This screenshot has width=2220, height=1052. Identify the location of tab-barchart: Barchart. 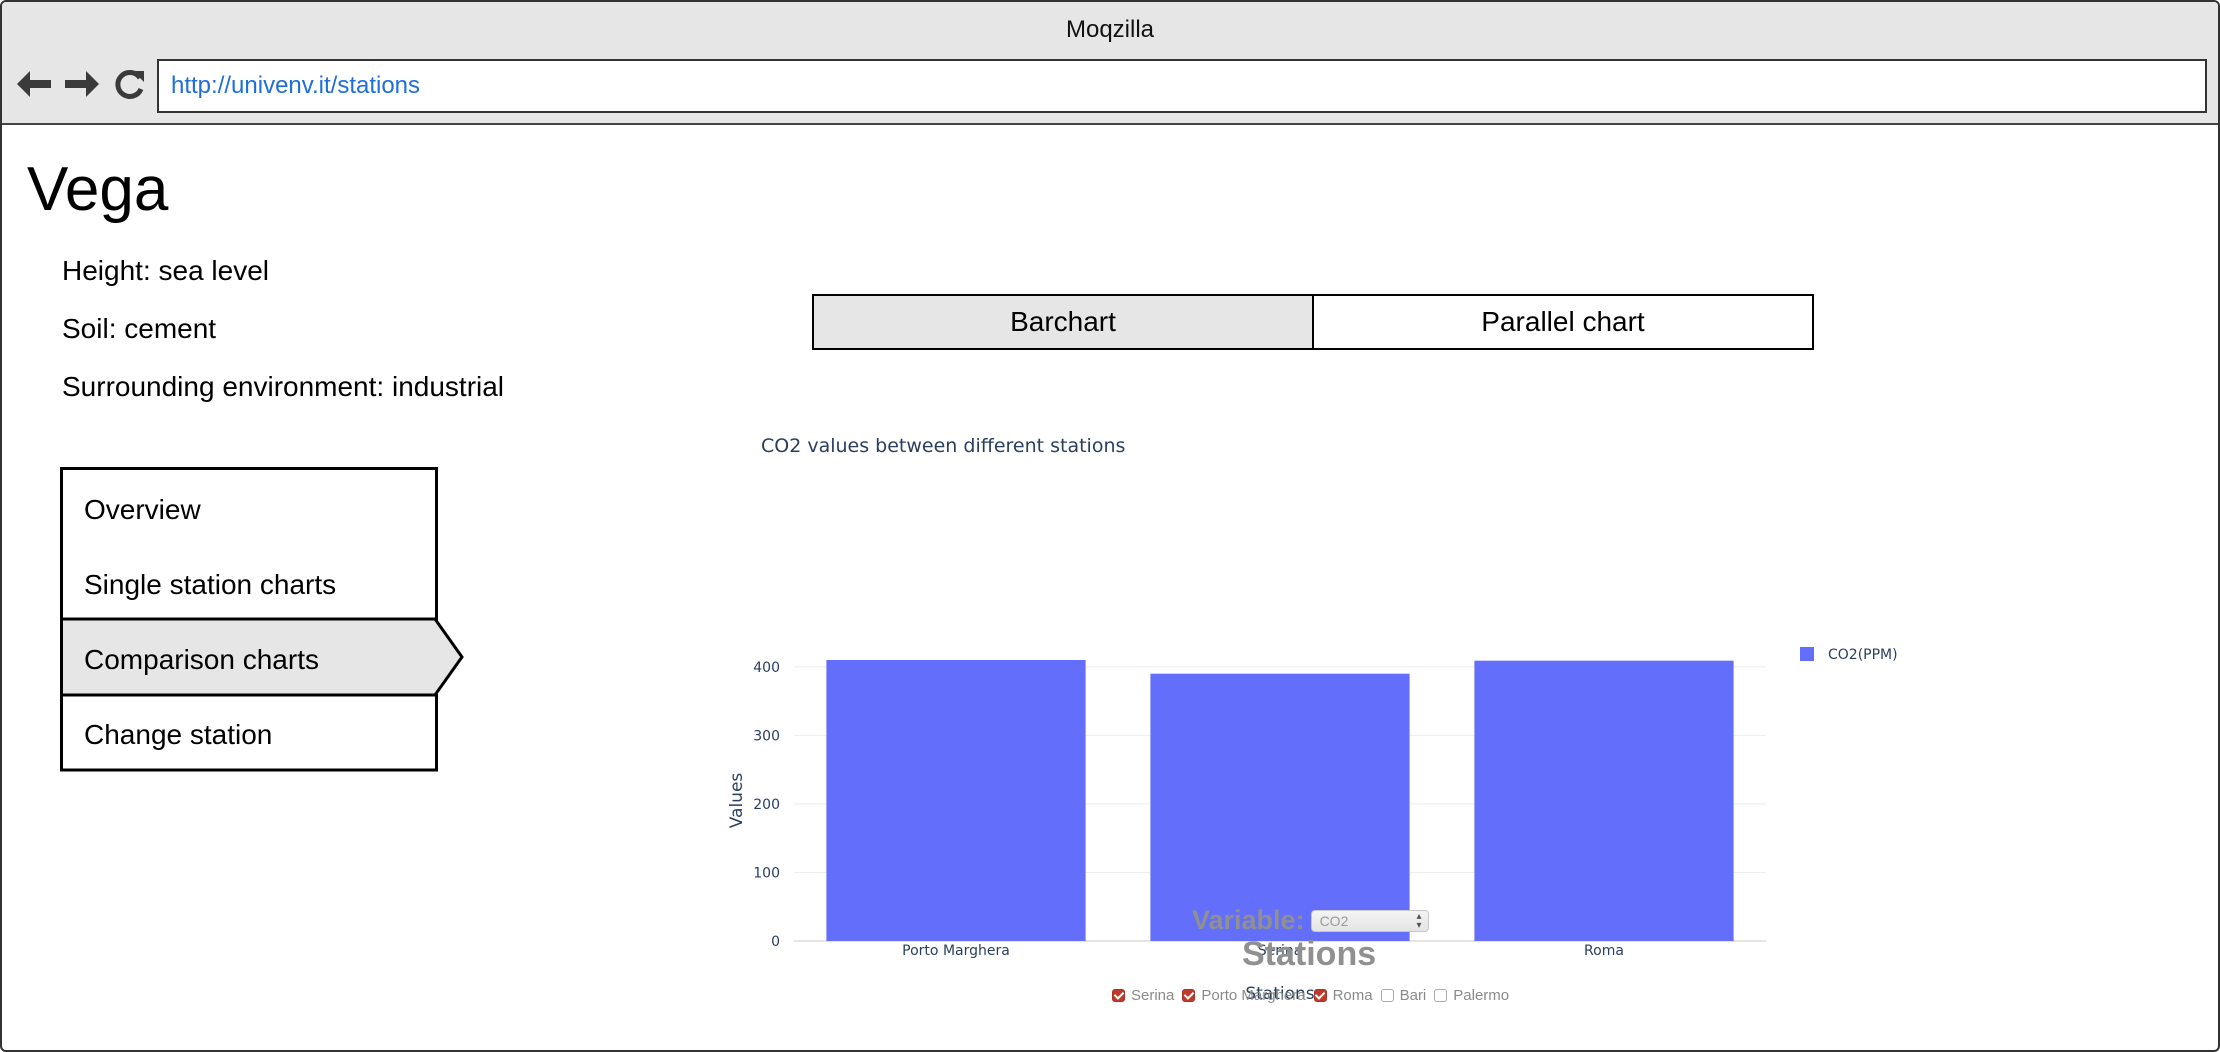
(1064, 322).